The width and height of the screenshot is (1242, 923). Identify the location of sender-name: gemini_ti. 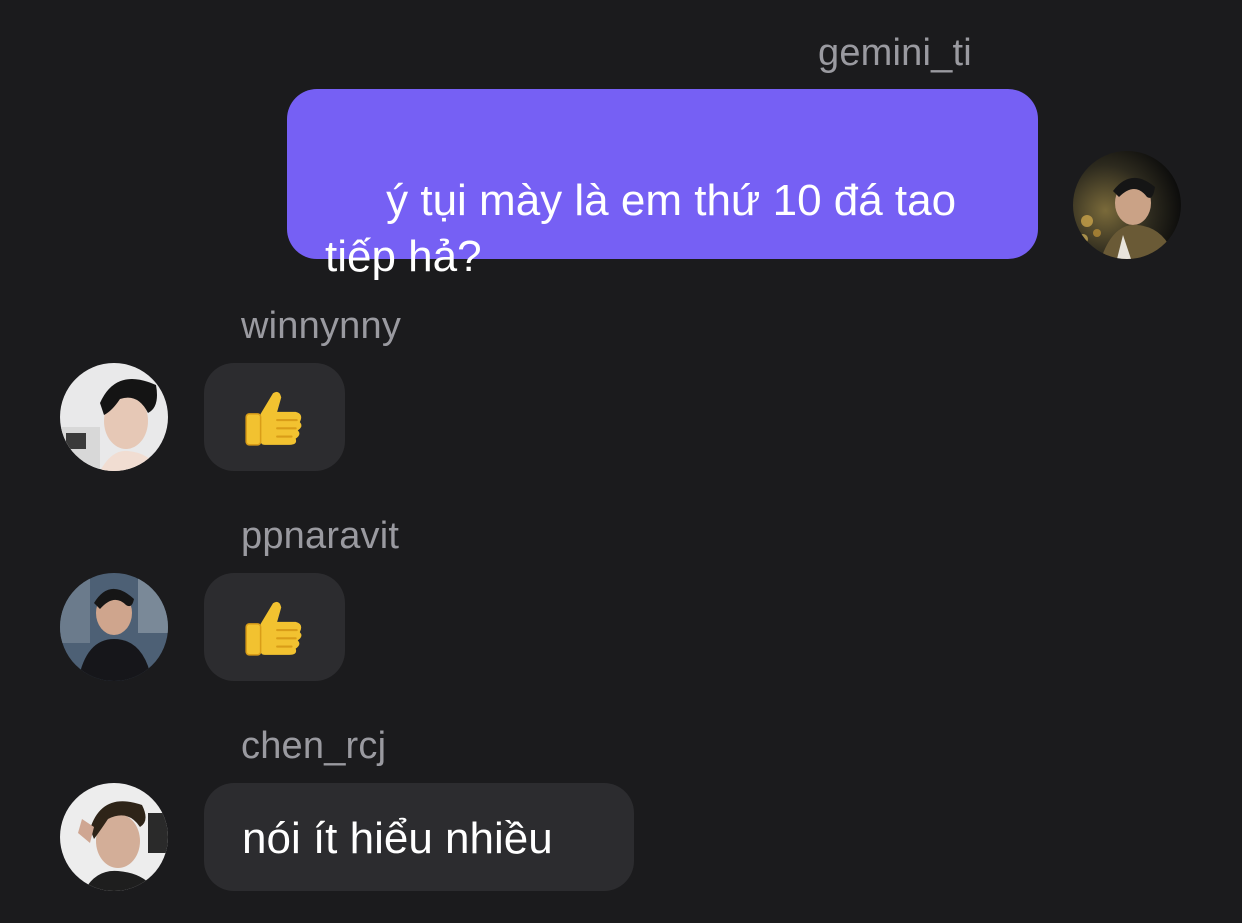
(895, 53).